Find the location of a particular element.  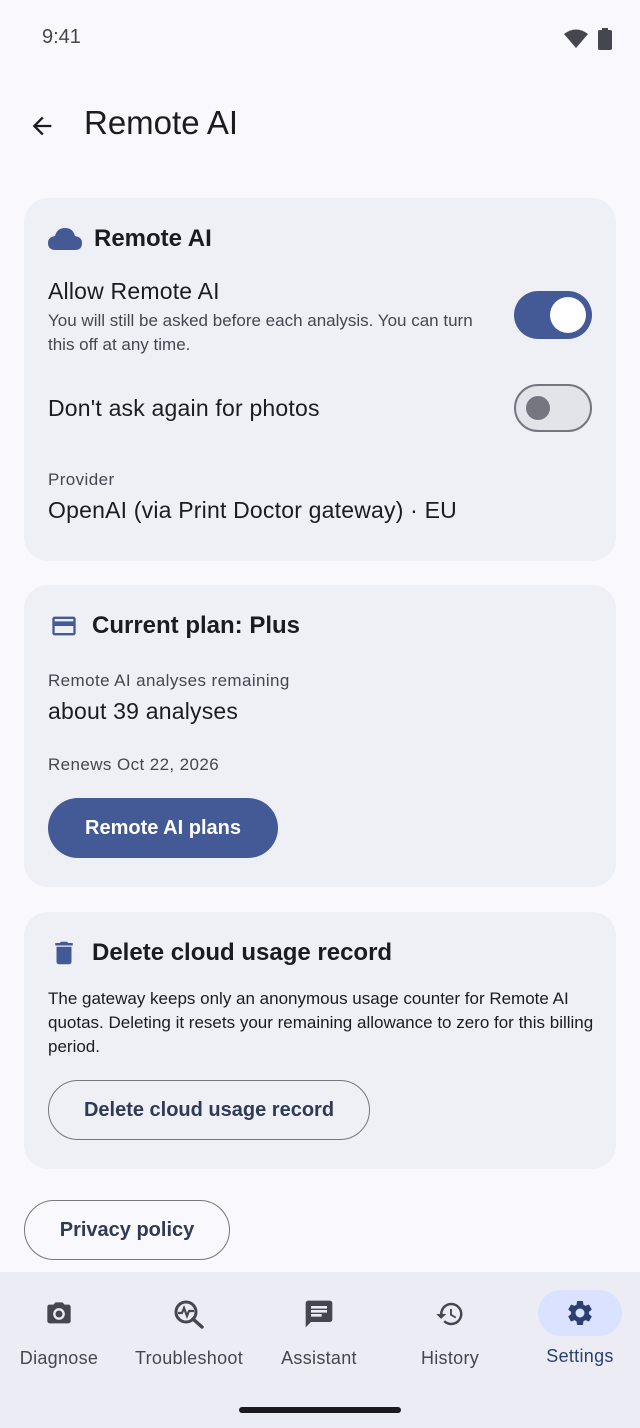

nav-item-history: History is located at coordinates (450, 1327).